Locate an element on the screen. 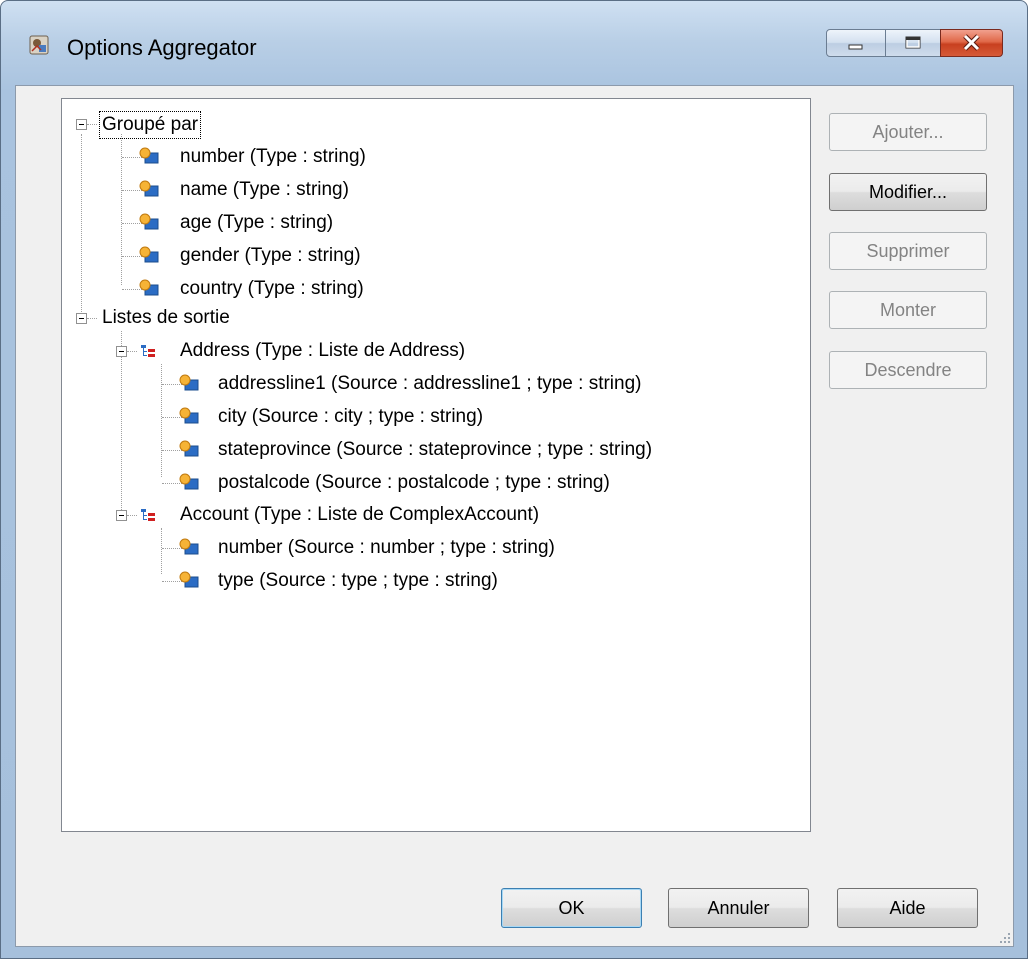 This screenshot has width=1028, height=959. tree-node-label: city (Source : city ; type : string) is located at coordinates (351, 416).